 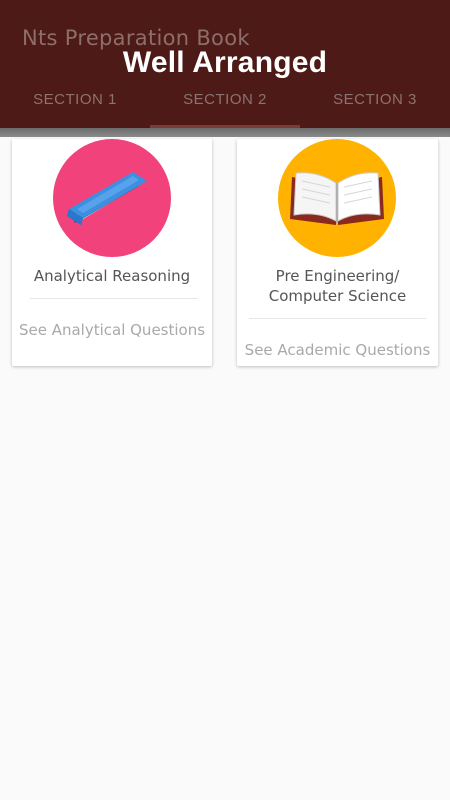 I want to click on section-tabs: SECTION 1 SECTION 2 SECTION 3, so click(x=225, y=106).